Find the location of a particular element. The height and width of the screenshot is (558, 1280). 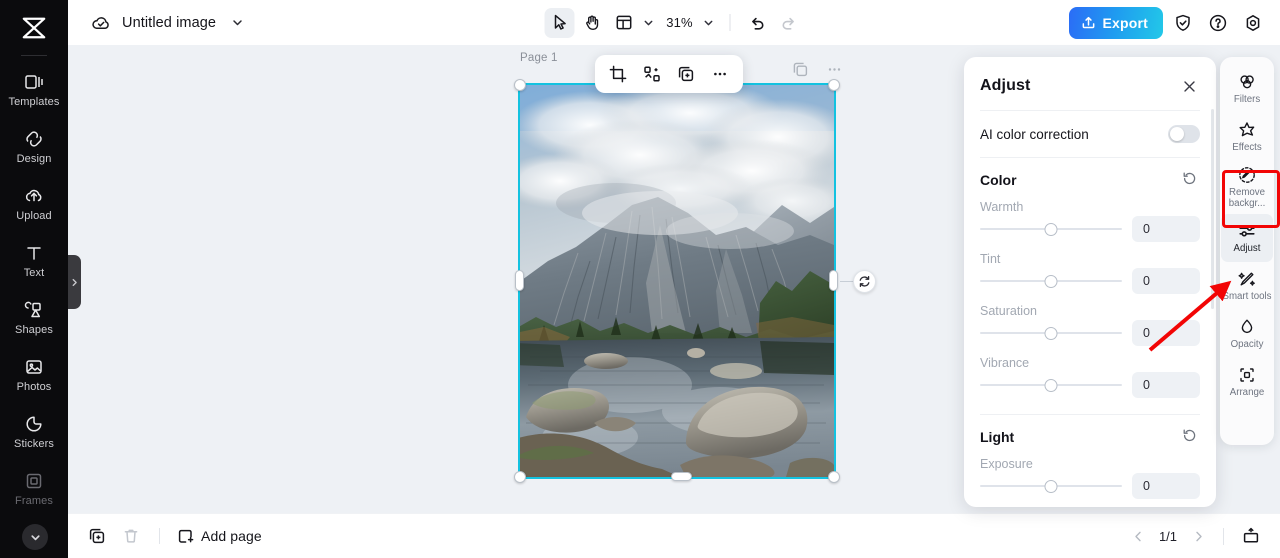

export-button: Export is located at coordinates (1116, 22).